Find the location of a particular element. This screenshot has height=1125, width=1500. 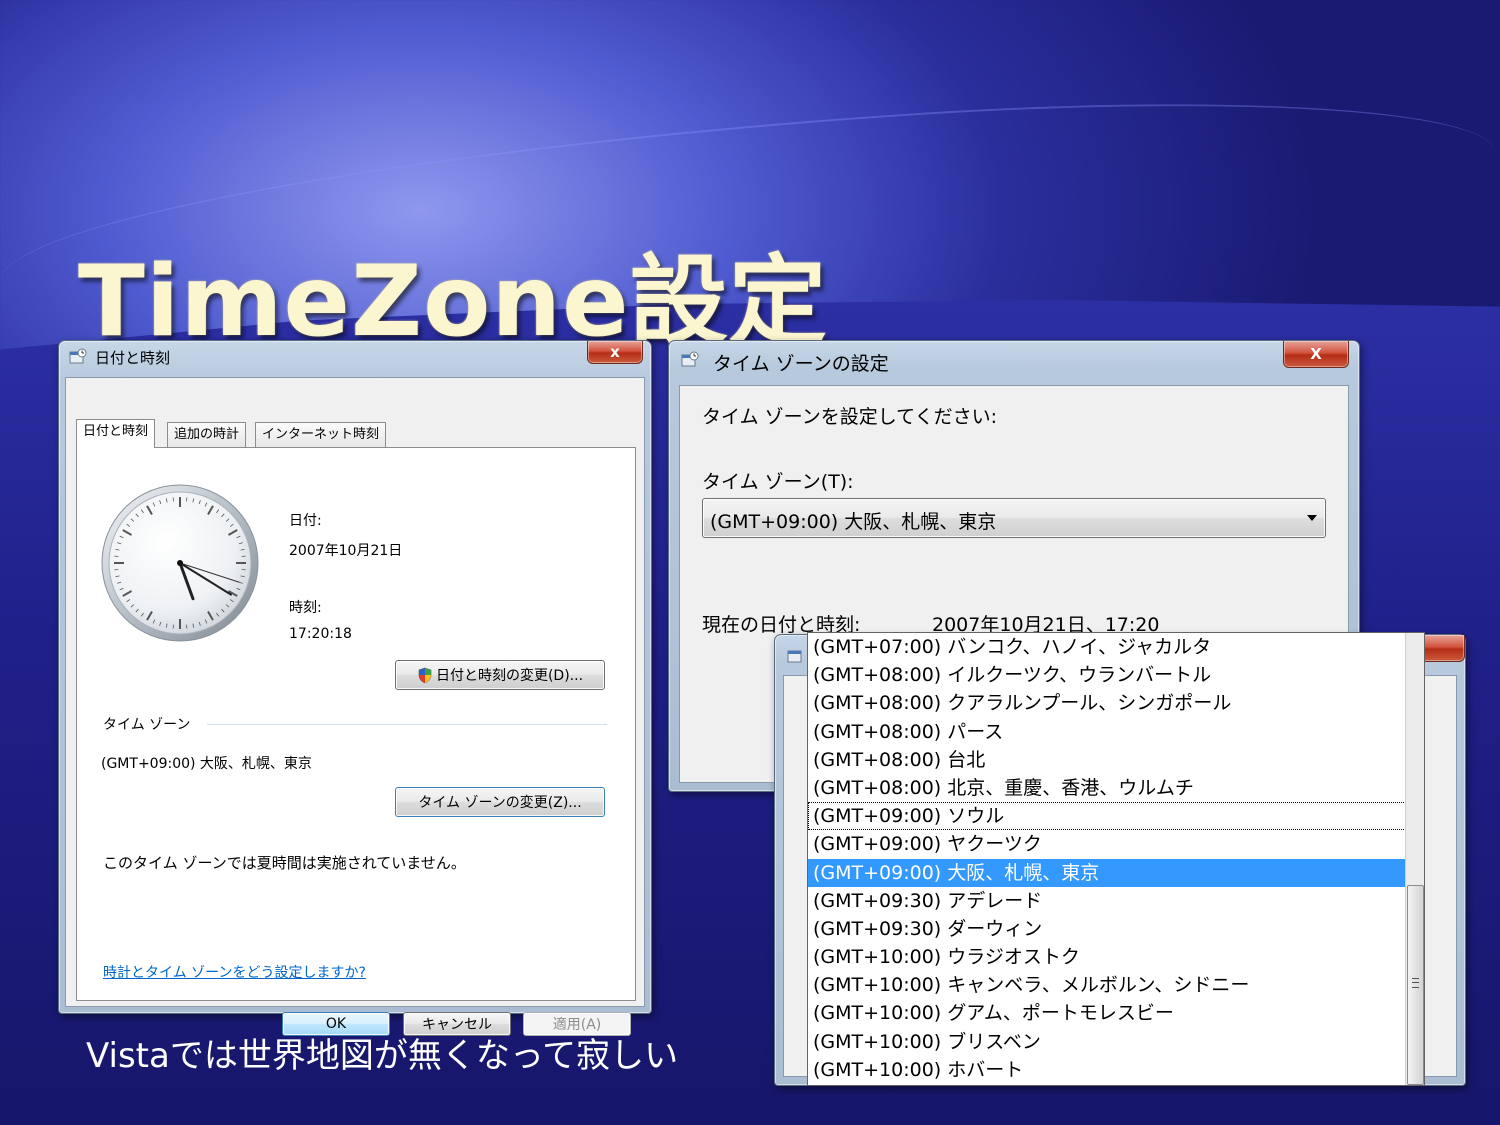

time-label: 時刻: is located at coordinates (305, 608).